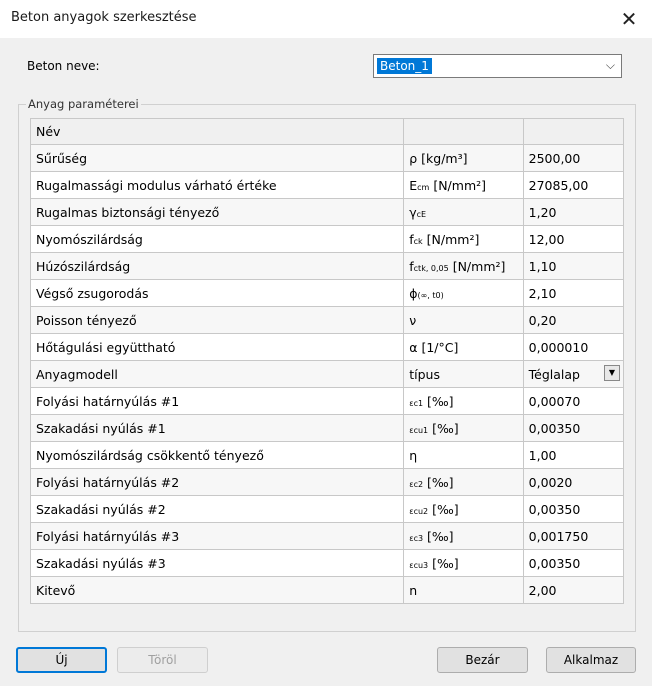  Describe the element at coordinates (573, 266) in the screenshot. I see `param-value: 1,10` at that location.